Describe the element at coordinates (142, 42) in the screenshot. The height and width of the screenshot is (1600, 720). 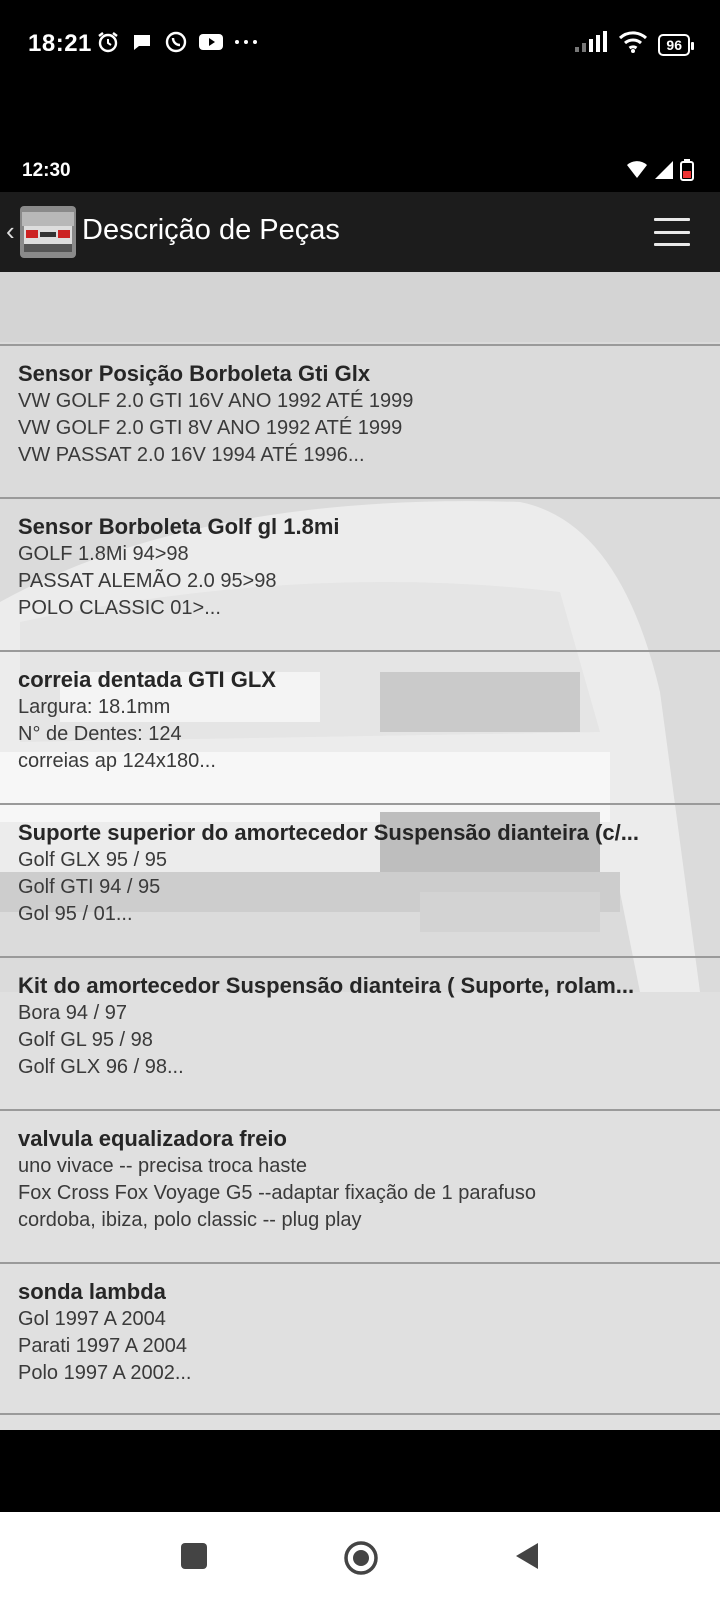
I see `chat-bubble-icon` at that location.